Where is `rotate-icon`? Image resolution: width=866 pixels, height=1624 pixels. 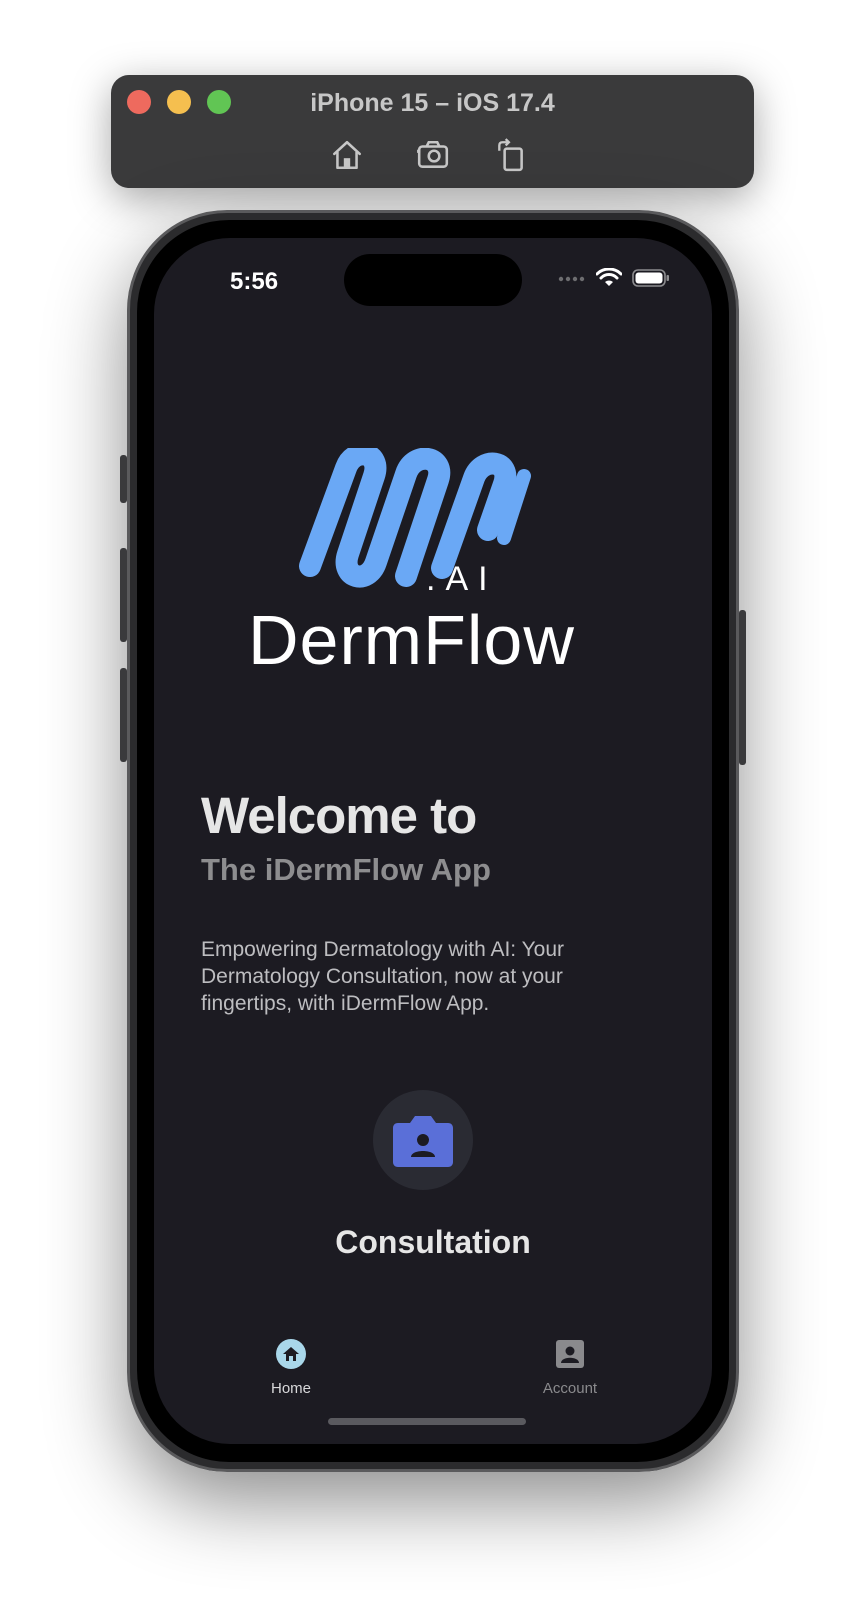 rotate-icon is located at coordinates (510, 155).